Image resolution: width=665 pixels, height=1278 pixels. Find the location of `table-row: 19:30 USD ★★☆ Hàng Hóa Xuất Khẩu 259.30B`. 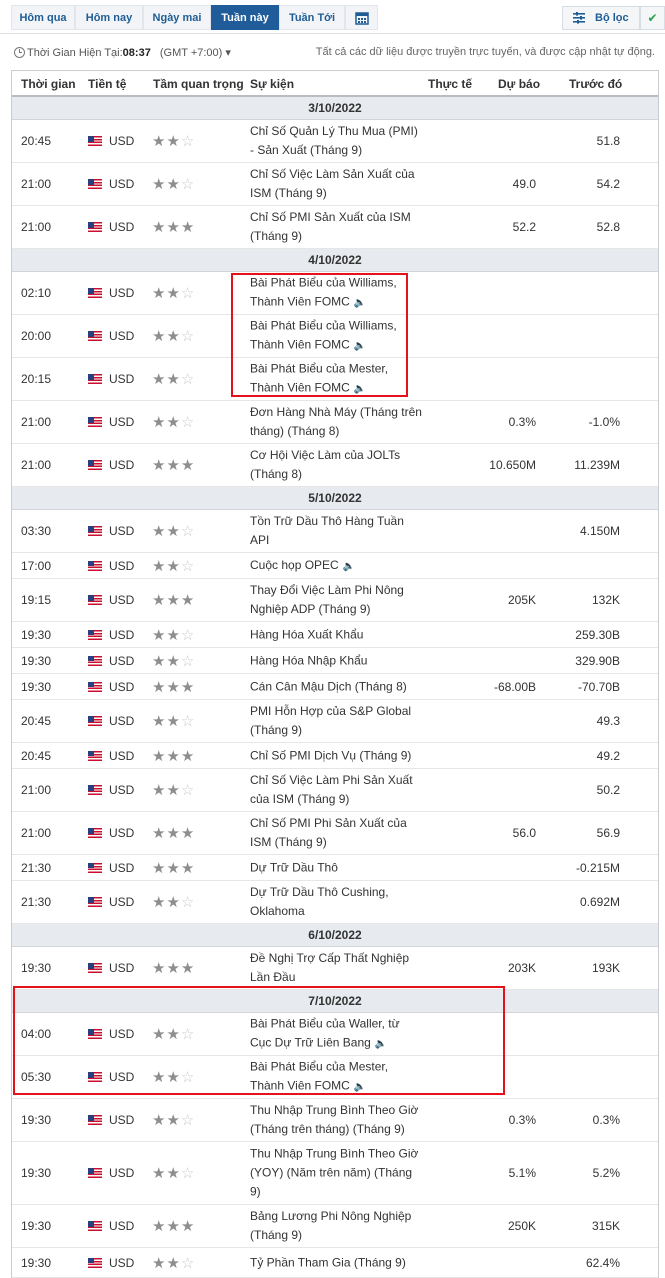

table-row: 19:30 USD ★★☆ Hàng Hóa Xuất Khẩu 259.30B is located at coordinates (335, 635).